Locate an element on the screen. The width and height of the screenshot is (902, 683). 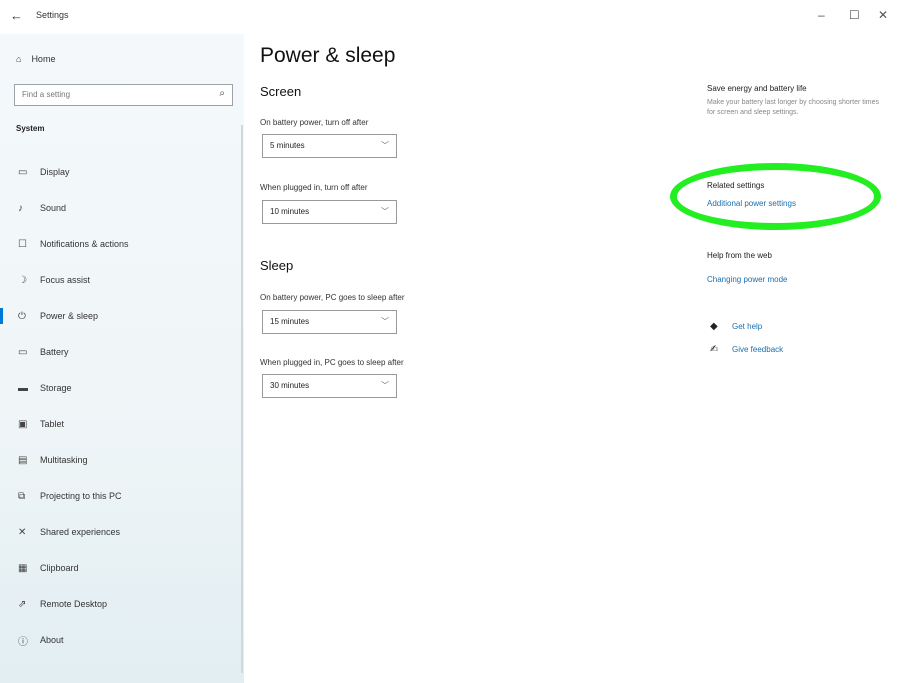
save-energy-title: Save energy and battery life is located at coordinates (757, 88).